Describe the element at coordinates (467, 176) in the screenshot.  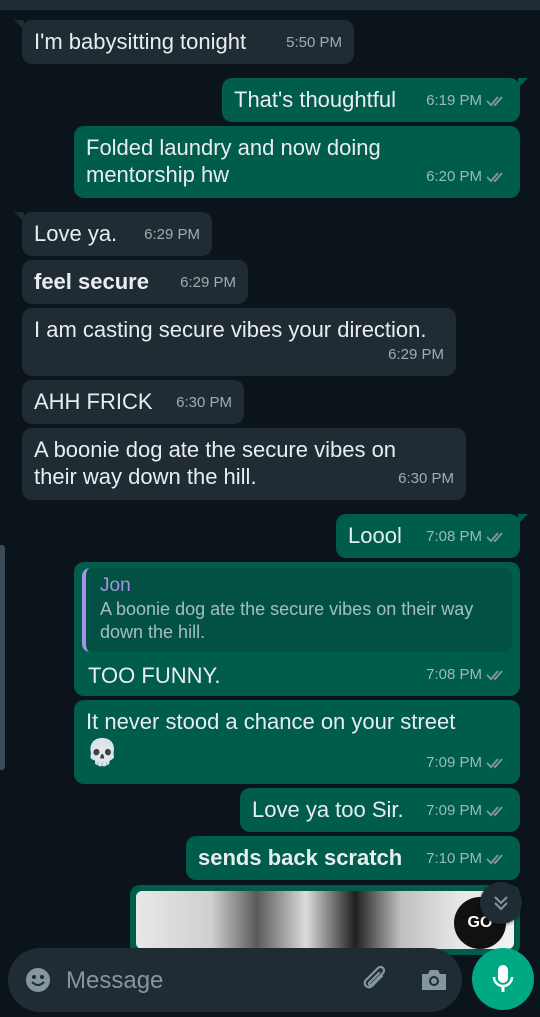
I see `message-time: 6:20 PM` at that location.